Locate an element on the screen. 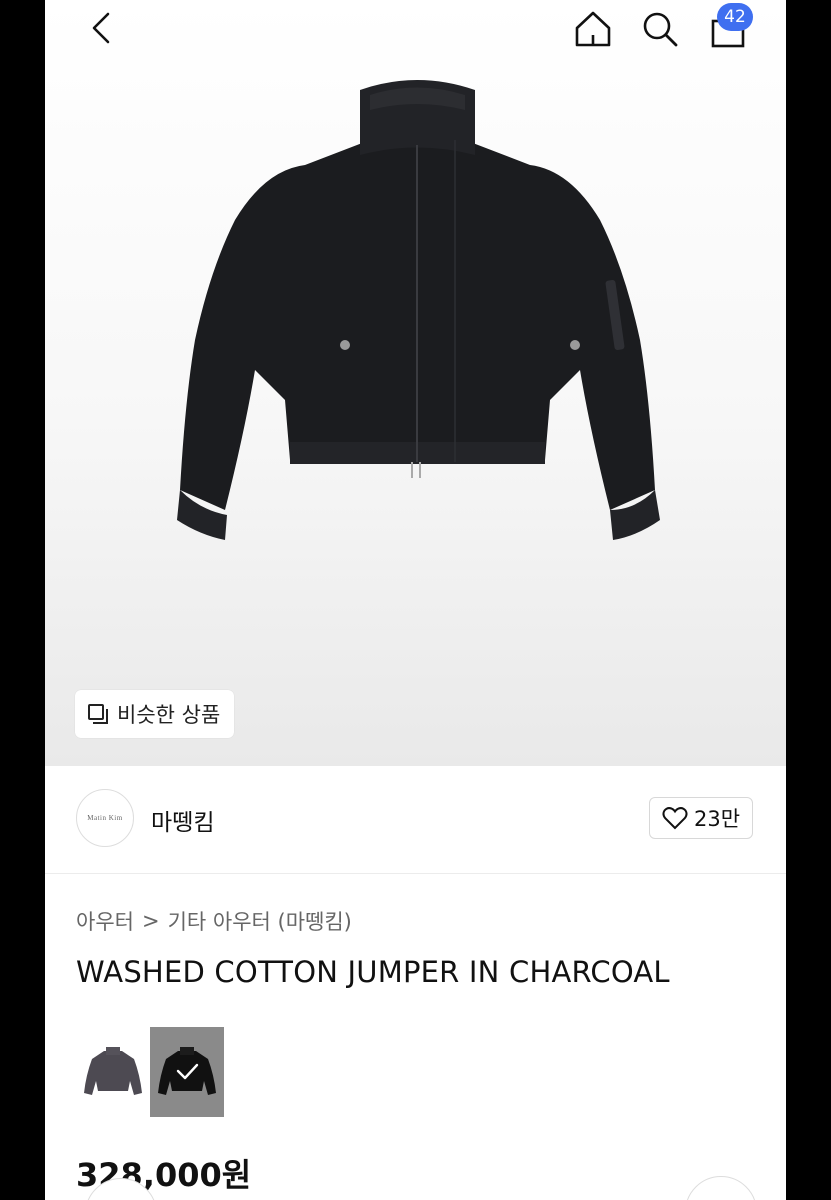  search-icon is located at coordinates (660, 29).